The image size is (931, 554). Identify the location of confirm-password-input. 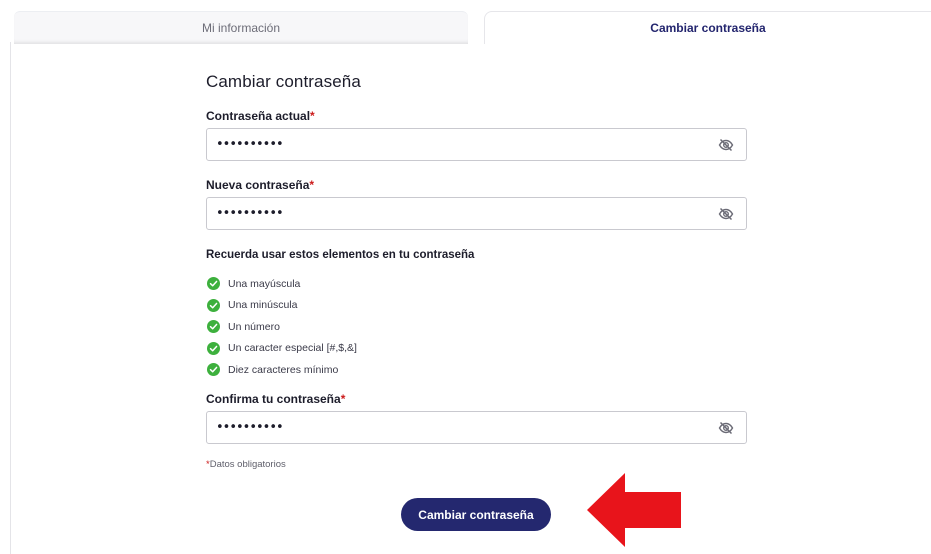
(457, 427).